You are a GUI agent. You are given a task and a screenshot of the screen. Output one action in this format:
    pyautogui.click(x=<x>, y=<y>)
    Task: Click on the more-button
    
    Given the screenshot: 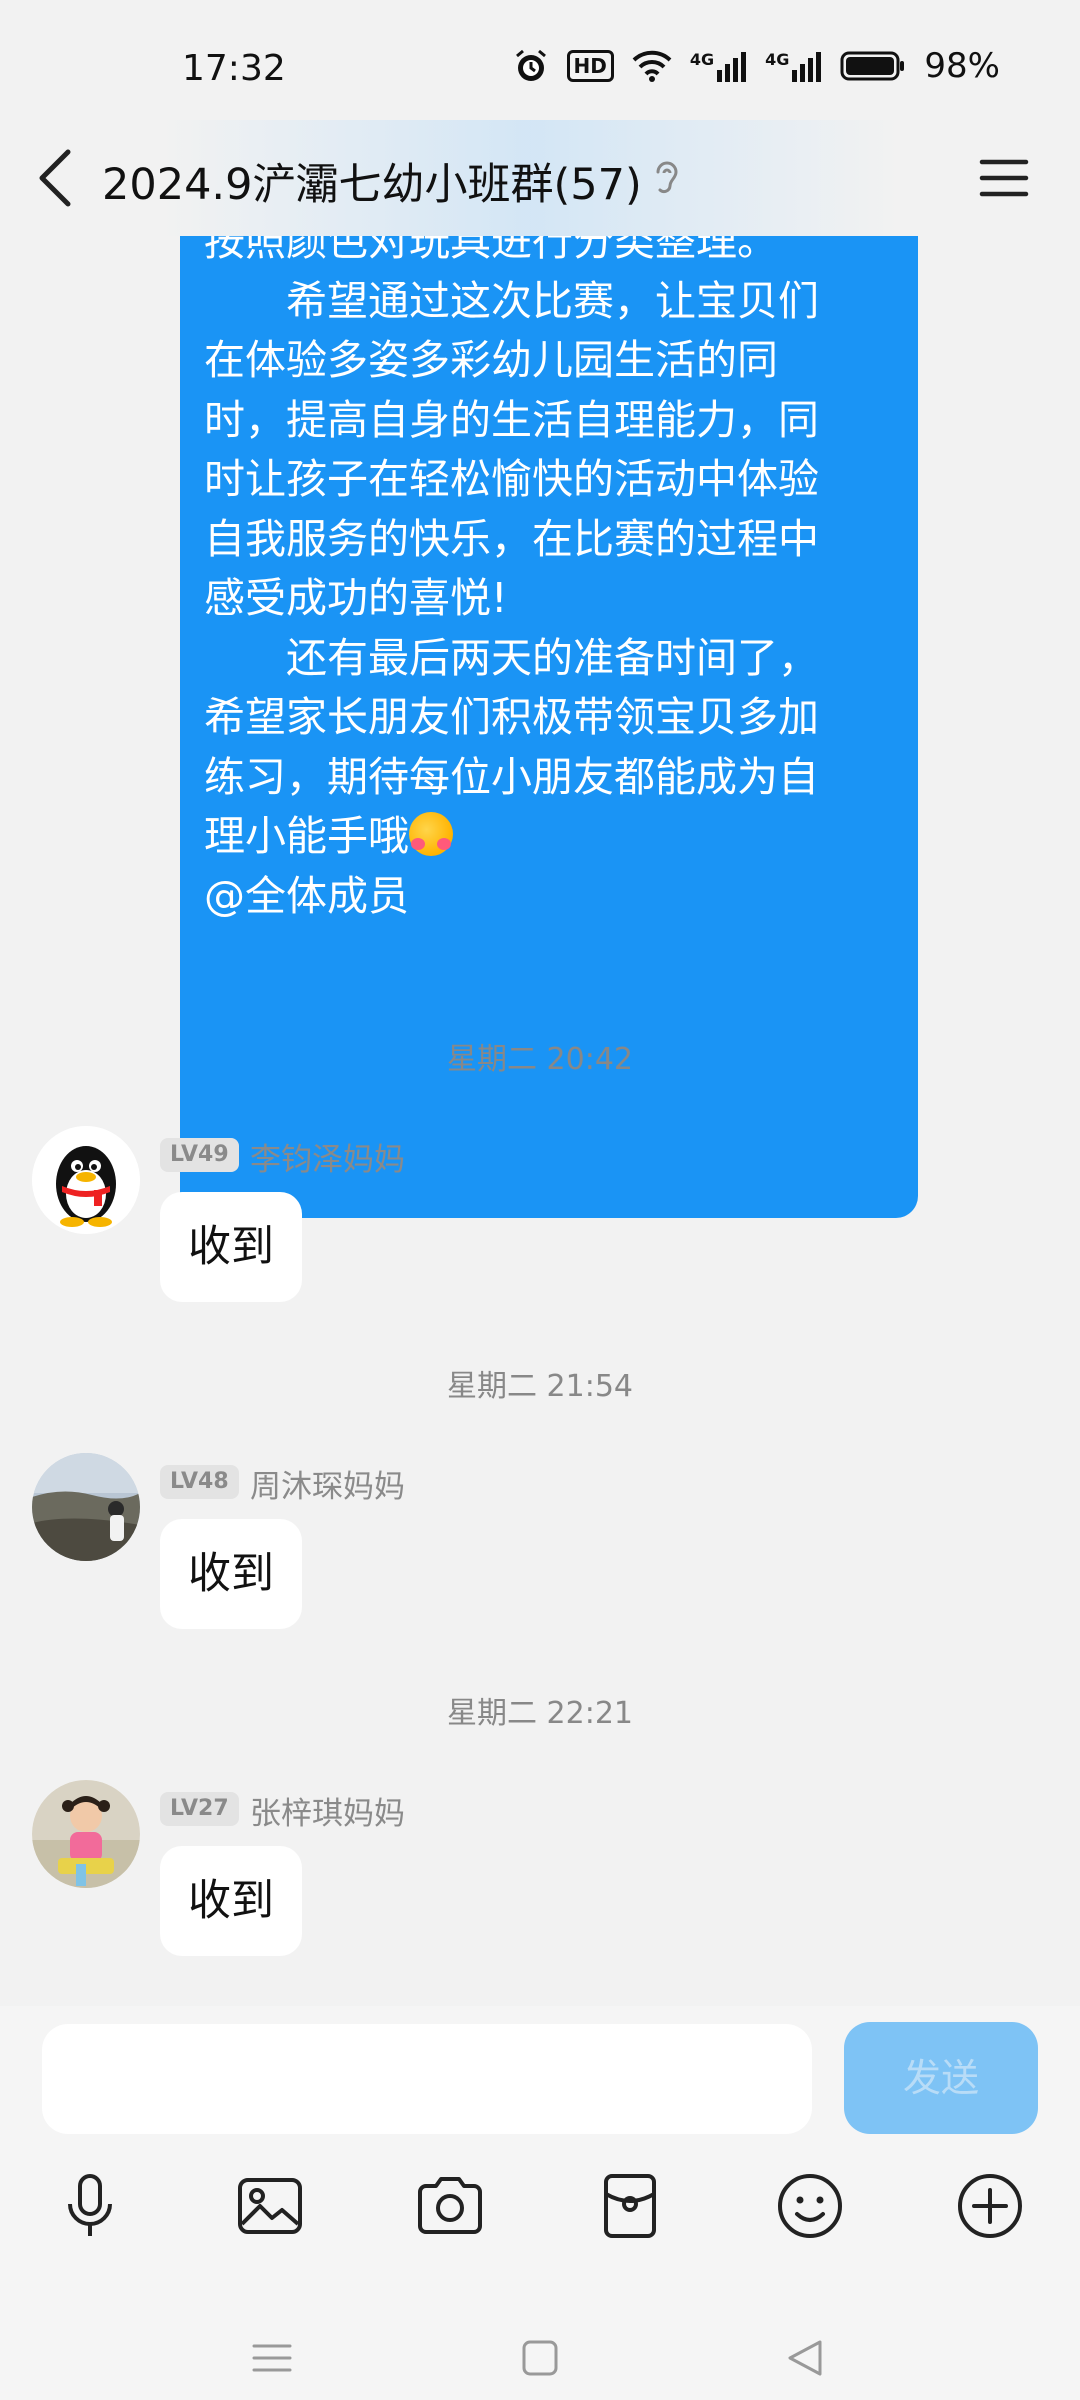 What is the action you would take?
    pyautogui.click(x=990, y=2206)
    